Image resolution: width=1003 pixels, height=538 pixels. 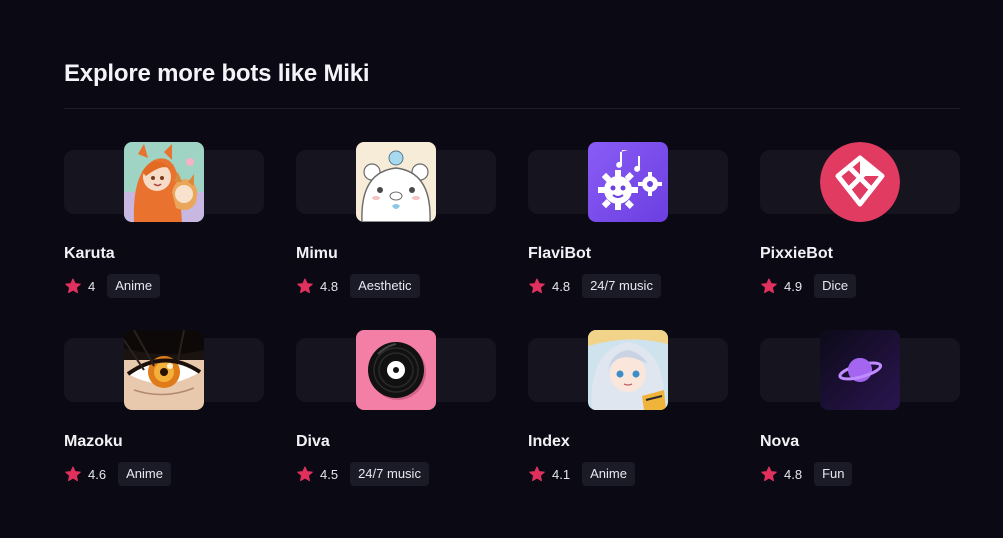 What do you see at coordinates (560, 253) in the screenshot?
I see `bot-name: FlaviBot` at bounding box center [560, 253].